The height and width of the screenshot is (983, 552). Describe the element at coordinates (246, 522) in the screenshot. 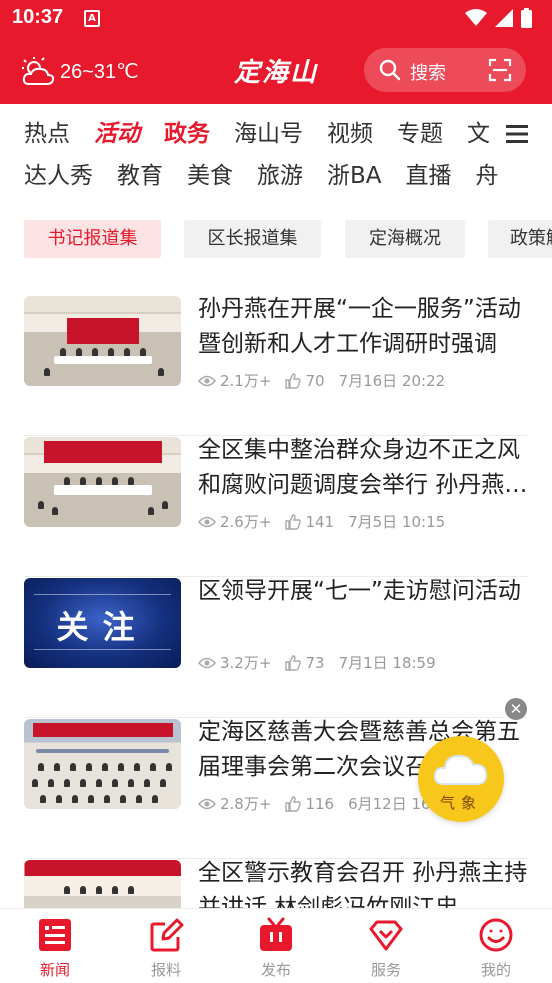

I see `view-count: 2.6万+` at that location.